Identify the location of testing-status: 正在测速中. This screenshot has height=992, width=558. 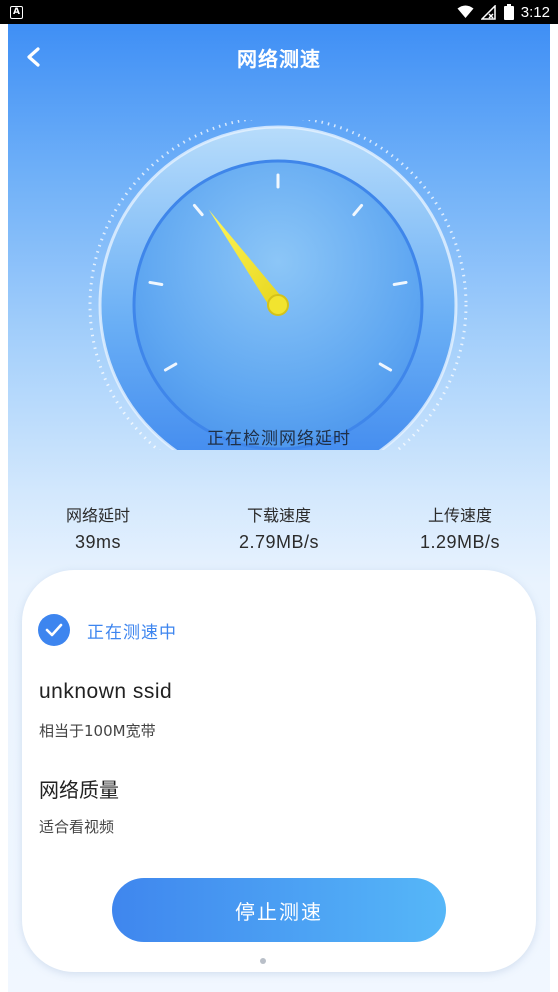
(107, 630).